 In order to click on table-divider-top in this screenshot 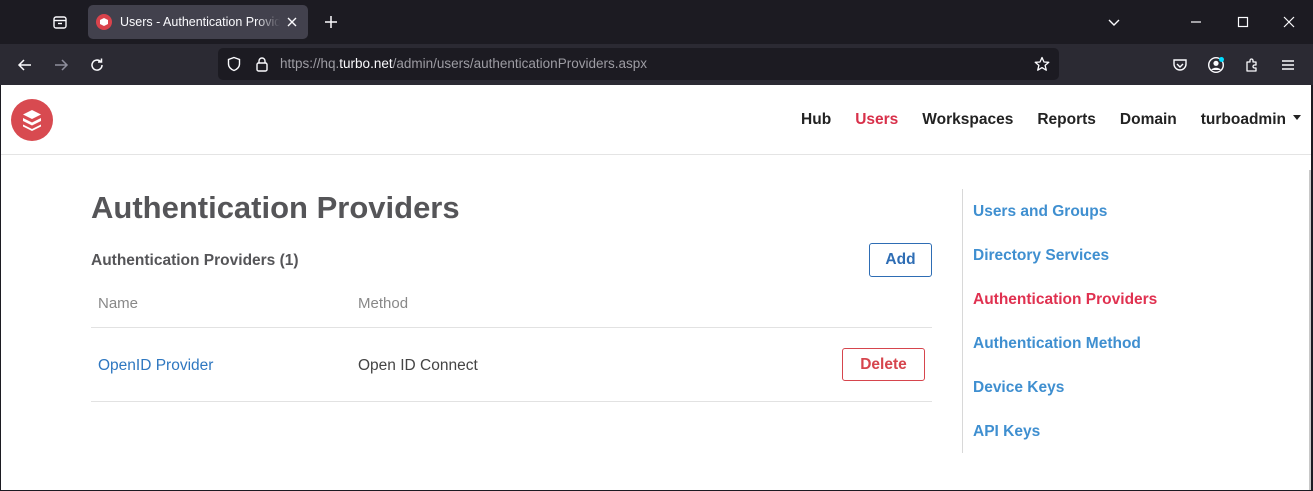, I will do `click(511, 327)`.